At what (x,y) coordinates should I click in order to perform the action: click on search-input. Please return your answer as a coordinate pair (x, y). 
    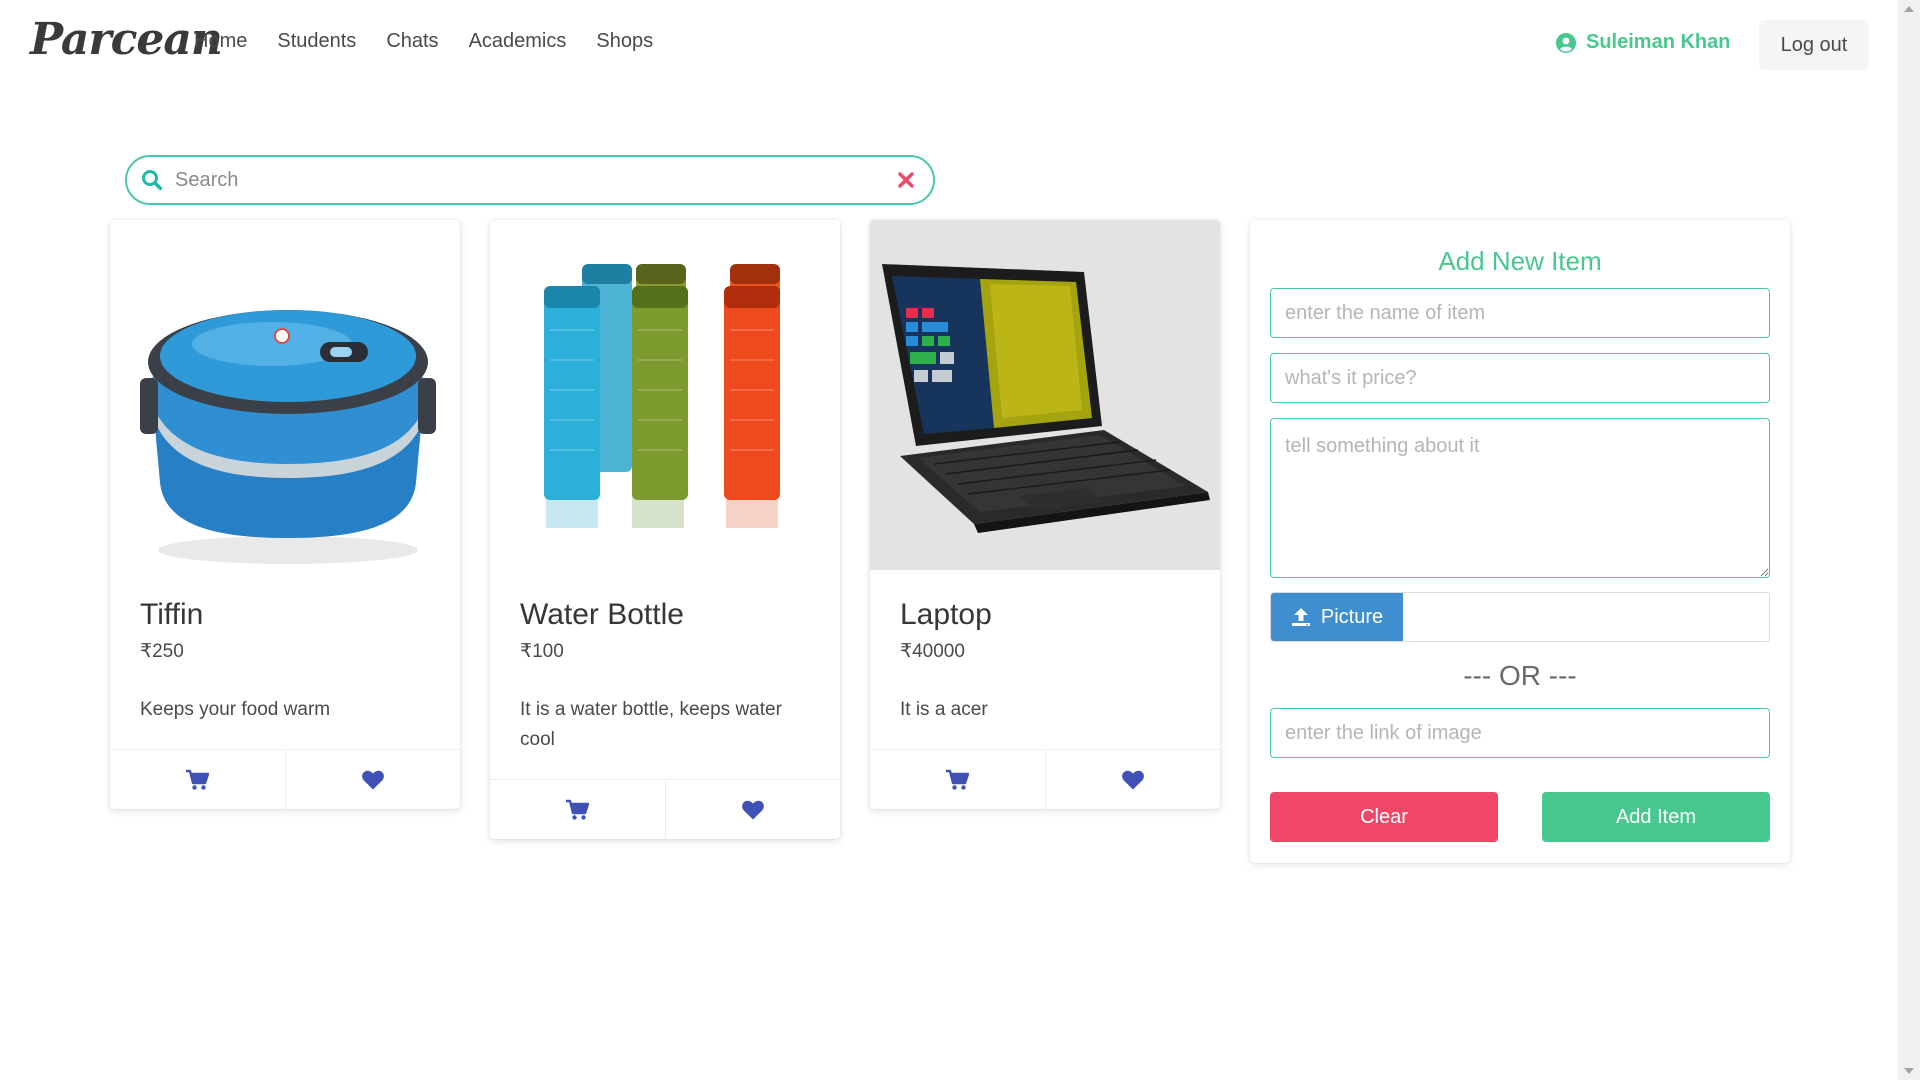
    Looking at the image, I should click on (515, 180).